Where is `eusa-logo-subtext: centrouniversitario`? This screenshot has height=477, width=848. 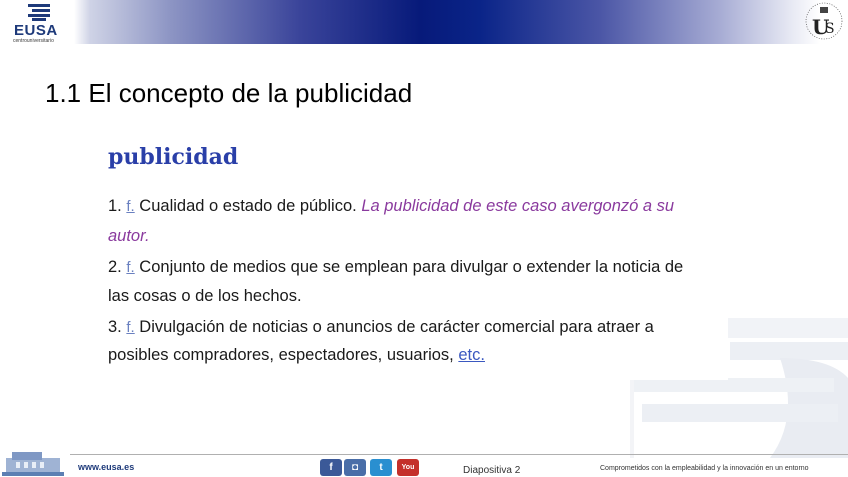
eusa-logo-subtext: centrouniversitario is located at coordinates (33, 41).